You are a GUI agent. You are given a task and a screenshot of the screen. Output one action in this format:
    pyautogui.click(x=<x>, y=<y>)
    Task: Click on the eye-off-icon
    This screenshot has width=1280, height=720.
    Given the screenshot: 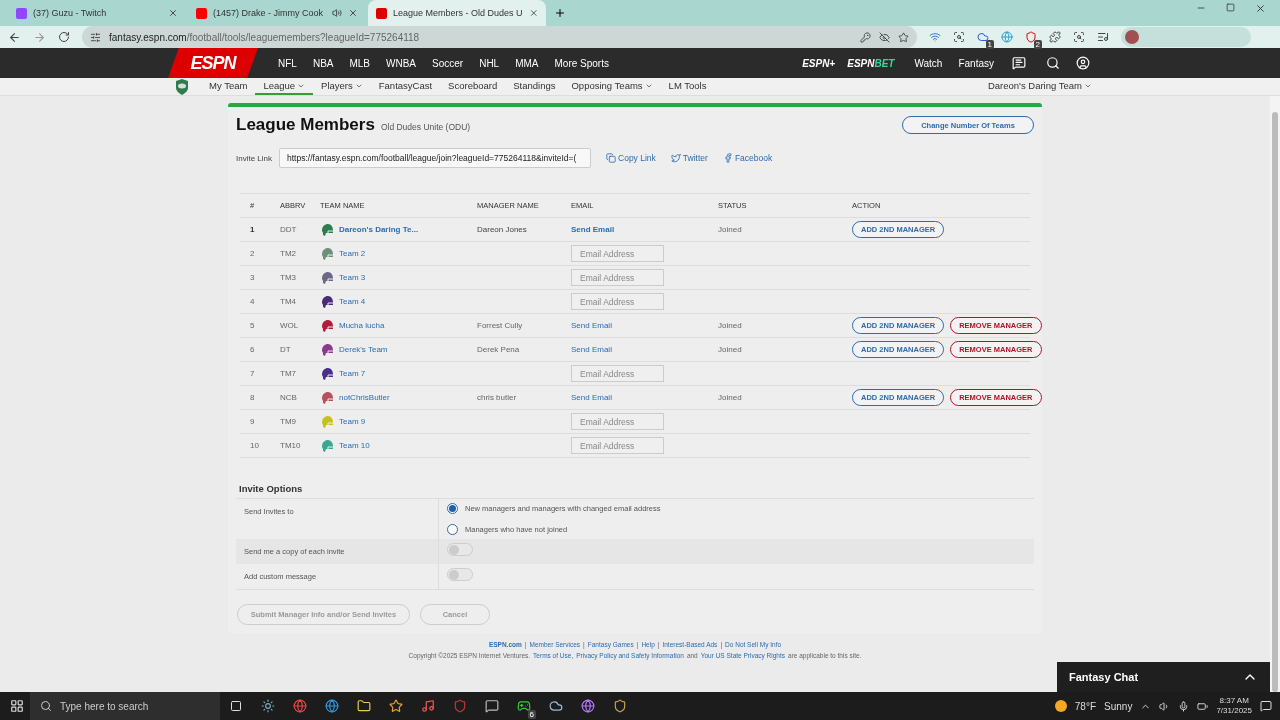 What is the action you would take?
    pyautogui.click(x=884, y=37)
    